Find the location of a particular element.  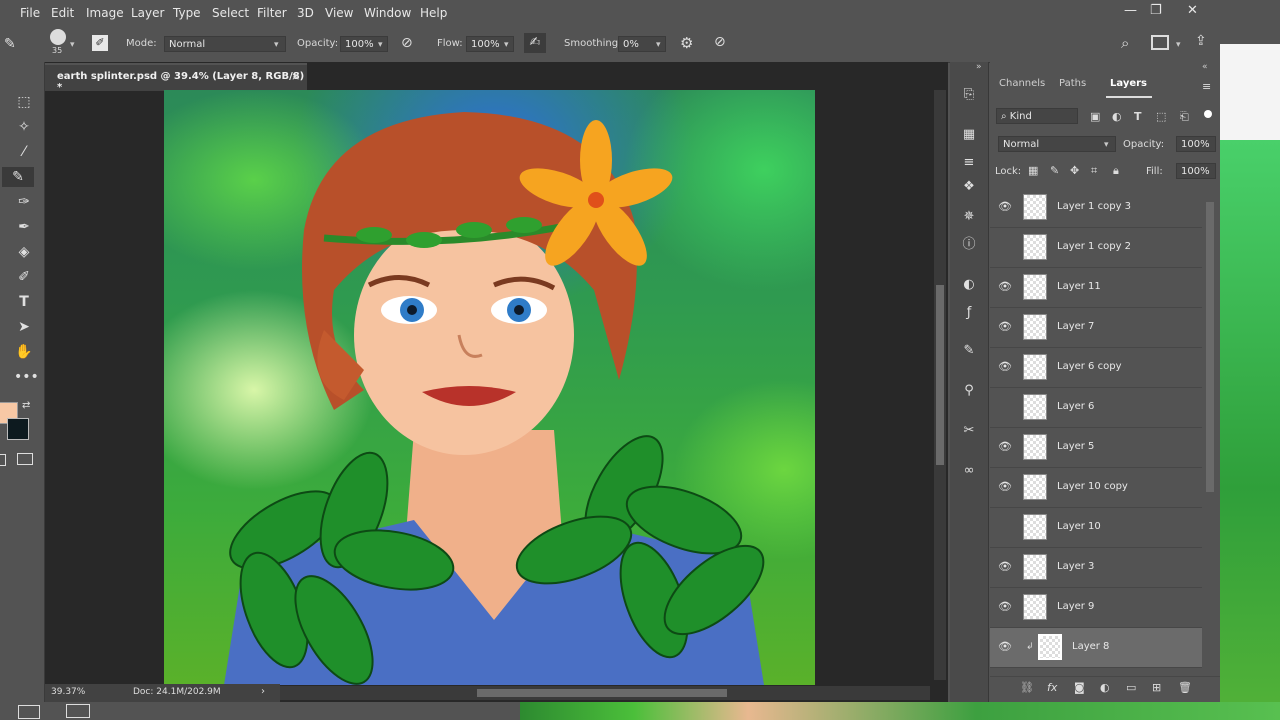

chevron-right-icon: › is located at coordinates (263, 691).